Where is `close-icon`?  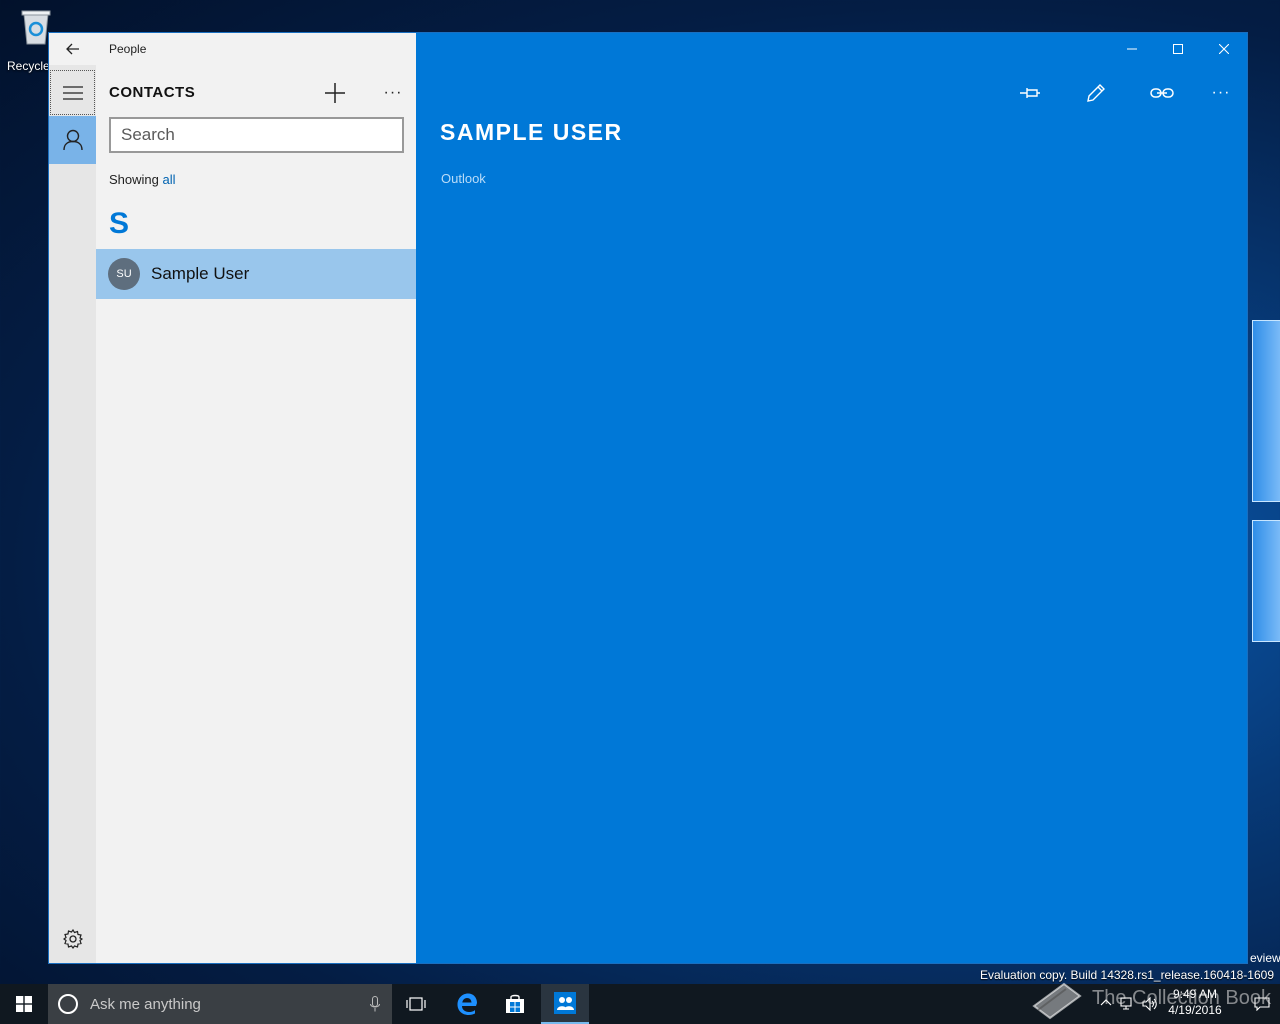 close-icon is located at coordinates (1224, 49).